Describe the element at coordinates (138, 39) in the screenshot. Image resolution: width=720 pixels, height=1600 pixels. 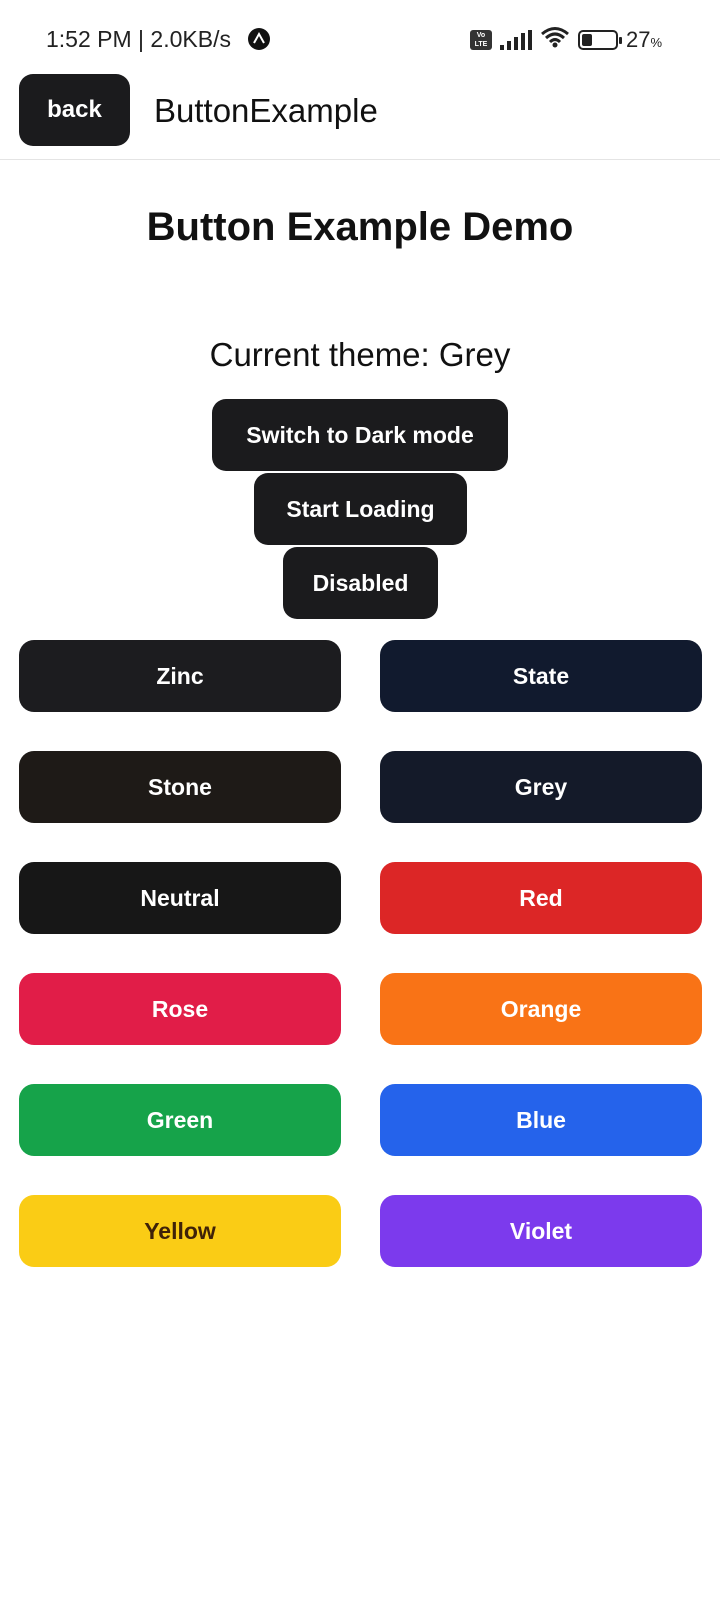
I see `status-time: 1:52 PM | 2.0KB/s` at that location.